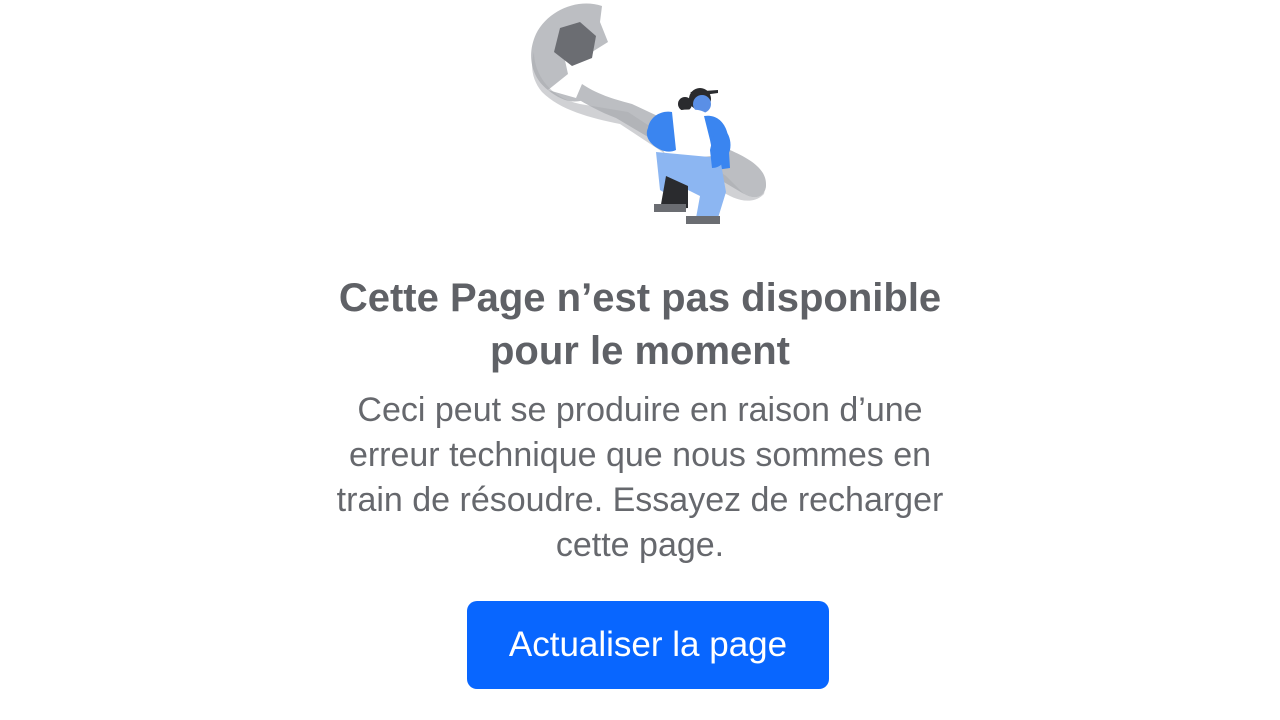 The image size is (1280, 720). Describe the element at coordinates (640, 455) in the screenshot. I see `description-line-2: erreur technique que nous sommes en` at that location.